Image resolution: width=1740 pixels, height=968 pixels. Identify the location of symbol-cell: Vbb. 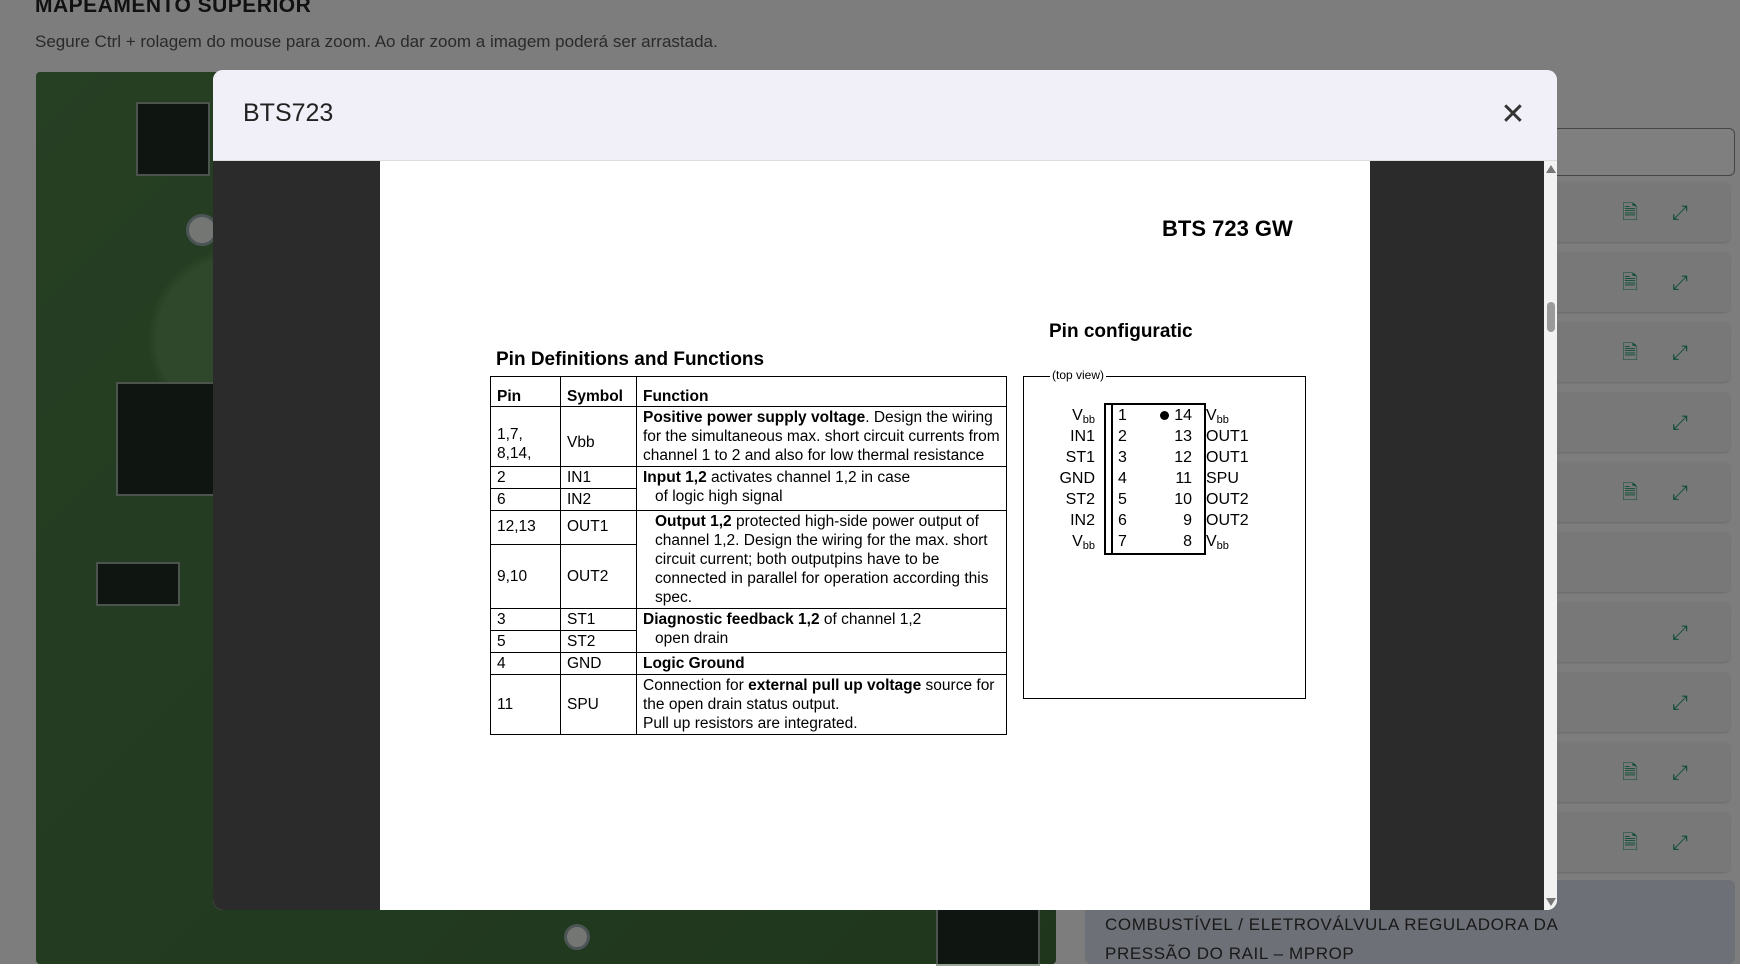
(598, 436).